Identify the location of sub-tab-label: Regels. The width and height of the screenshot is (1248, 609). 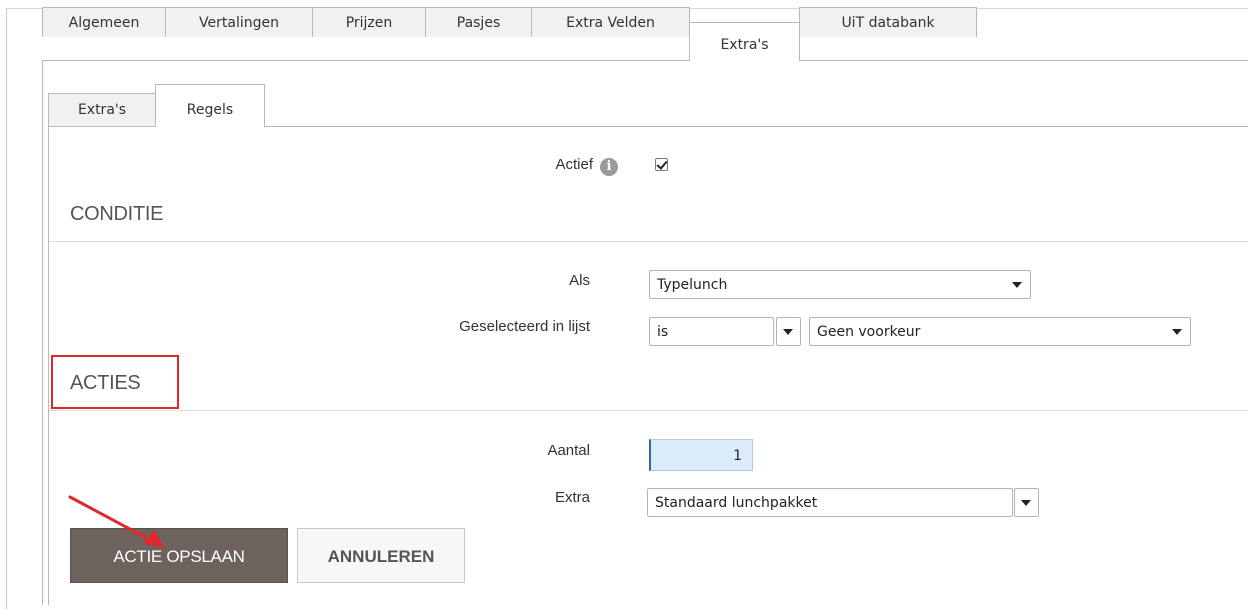
(210, 110).